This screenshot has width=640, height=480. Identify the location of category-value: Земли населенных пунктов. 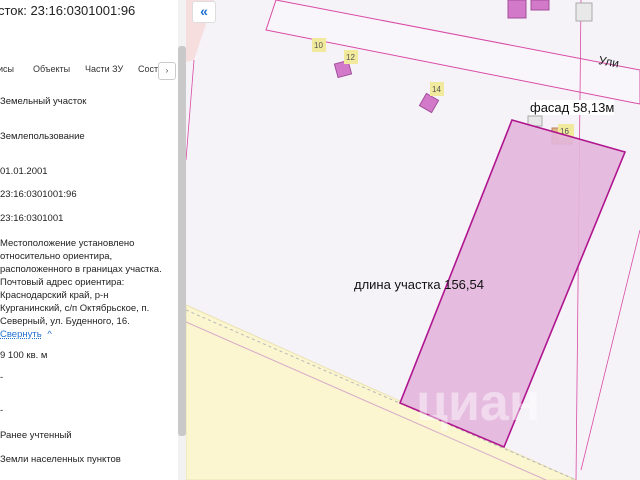
(60, 459).